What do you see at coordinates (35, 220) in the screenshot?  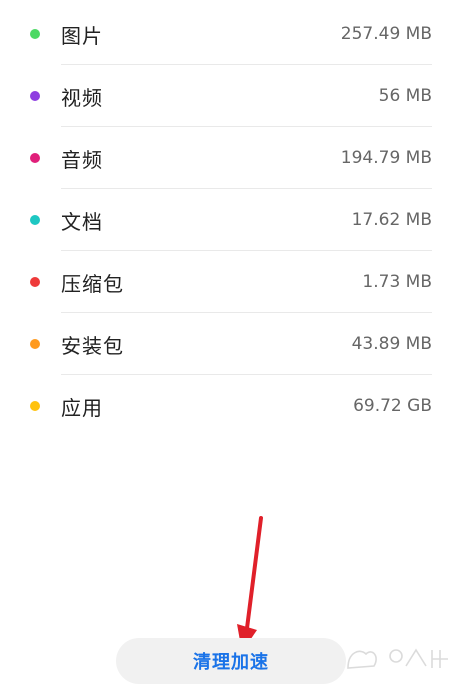 I see `documents-color-dot` at bounding box center [35, 220].